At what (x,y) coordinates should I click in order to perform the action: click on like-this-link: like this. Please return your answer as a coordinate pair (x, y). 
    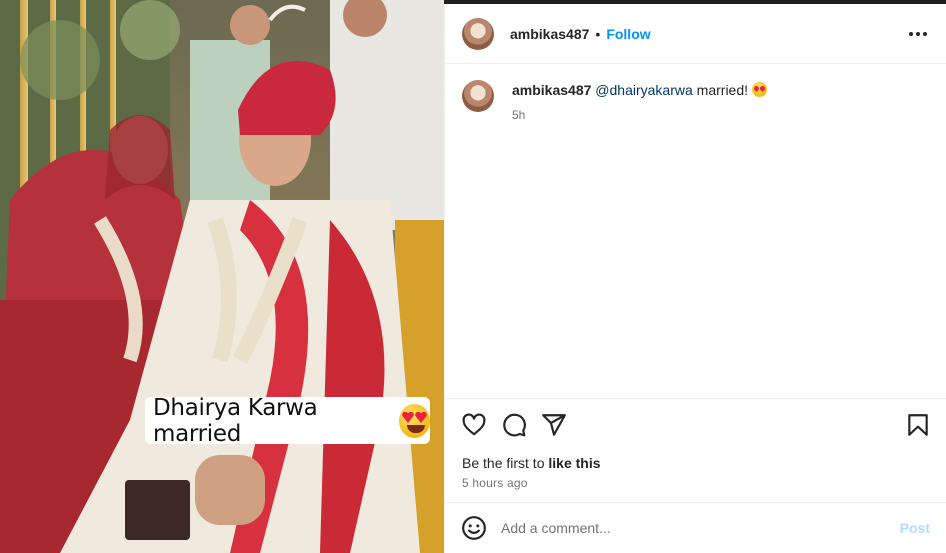
    Looking at the image, I should click on (574, 463).